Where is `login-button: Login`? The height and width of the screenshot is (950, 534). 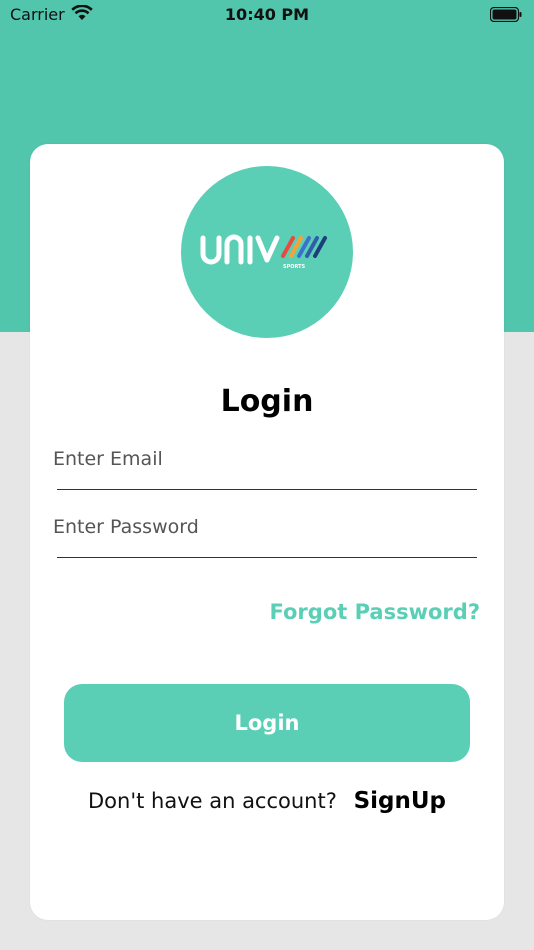
login-button: Login is located at coordinates (267, 723).